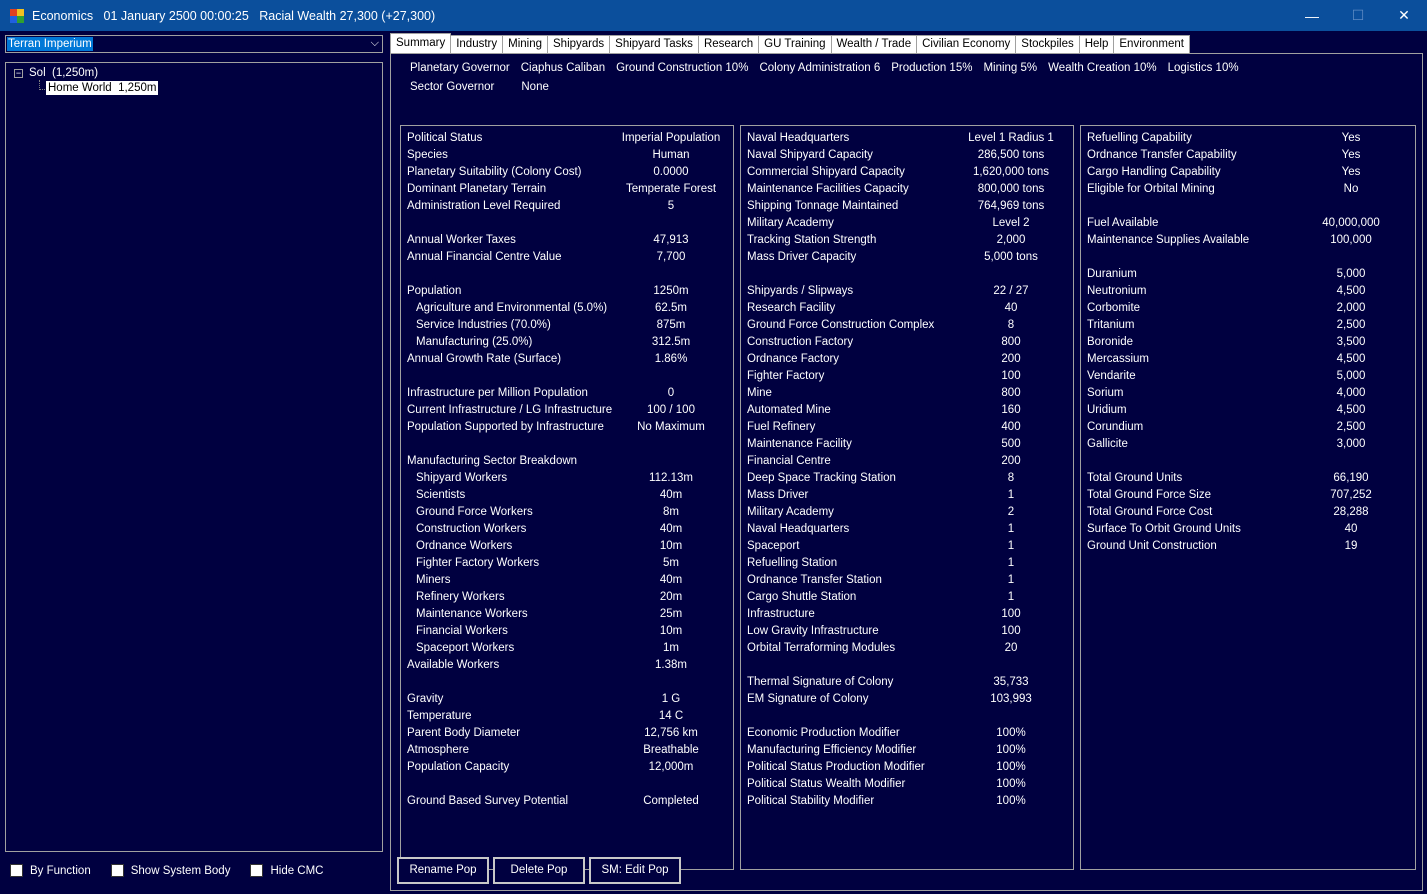 The image size is (1427, 894). I want to click on by-function-checkbox: By Function, so click(50, 870).